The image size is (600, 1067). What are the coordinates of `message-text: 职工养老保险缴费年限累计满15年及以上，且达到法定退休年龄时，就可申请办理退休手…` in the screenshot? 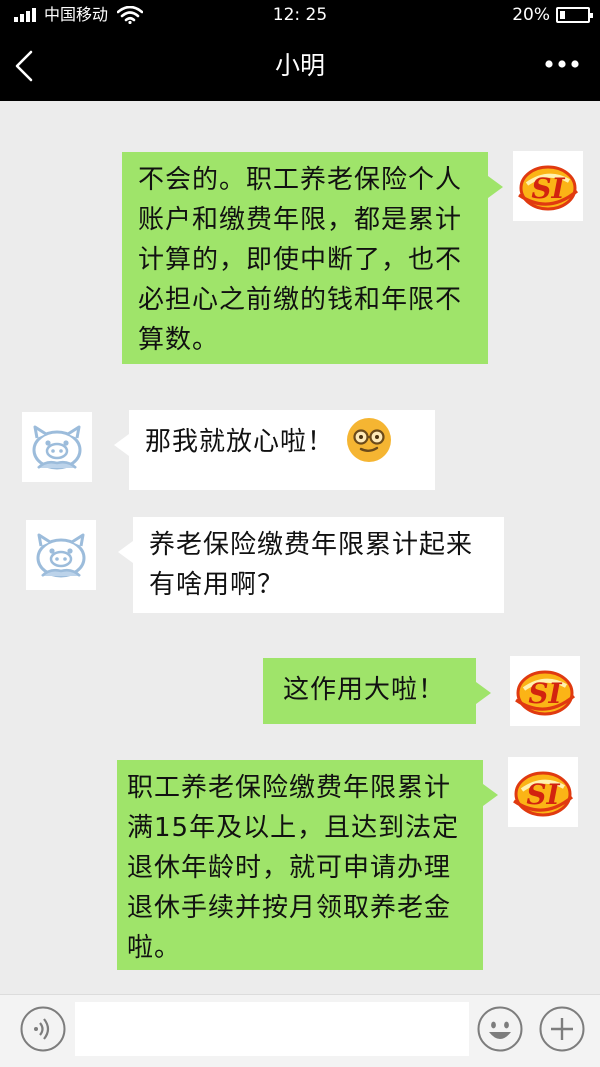 It's located at (293, 868).